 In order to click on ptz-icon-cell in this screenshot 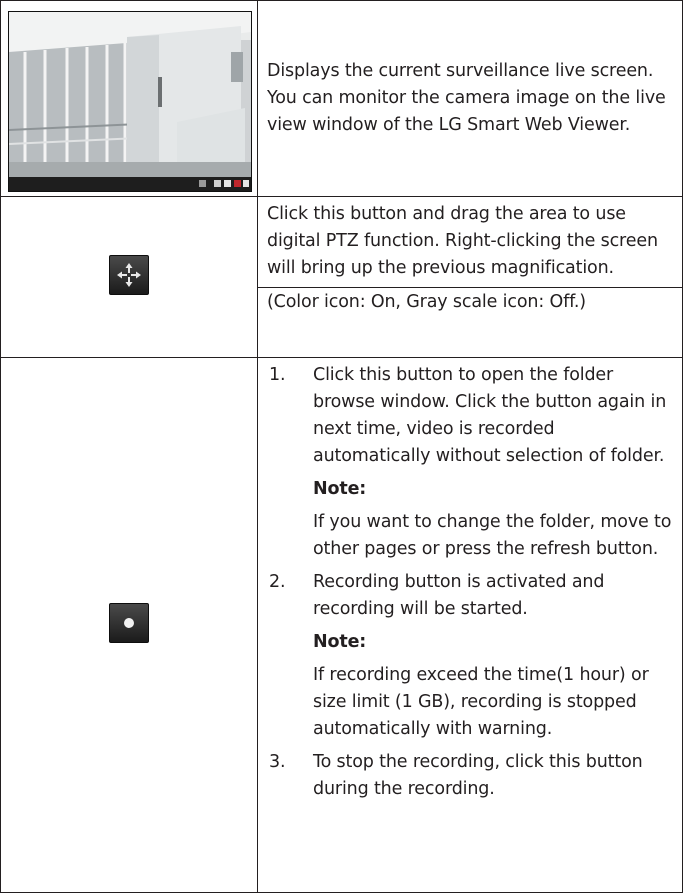, I will do `click(129, 277)`.